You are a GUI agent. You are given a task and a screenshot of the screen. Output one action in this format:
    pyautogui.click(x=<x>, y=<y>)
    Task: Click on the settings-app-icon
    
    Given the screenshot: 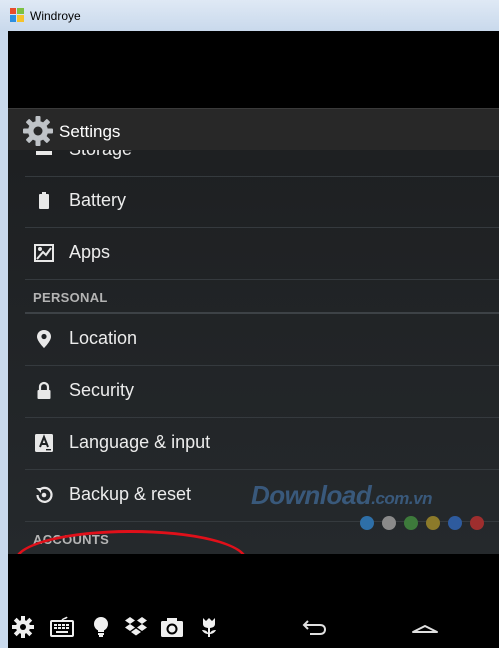 What is the action you would take?
    pyautogui.click(x=38, y=131)
    